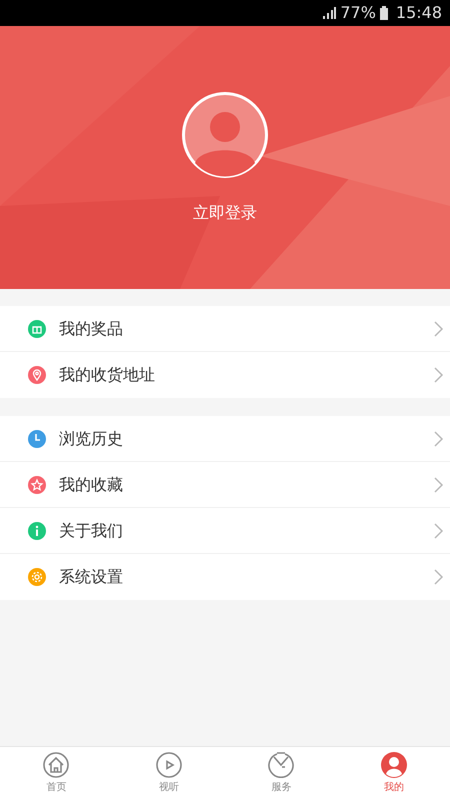  What do you see at coordinates (225, 375) in the screenshot?
I see `menu-item: 我的收货地址` at bounding box center [225, 375].